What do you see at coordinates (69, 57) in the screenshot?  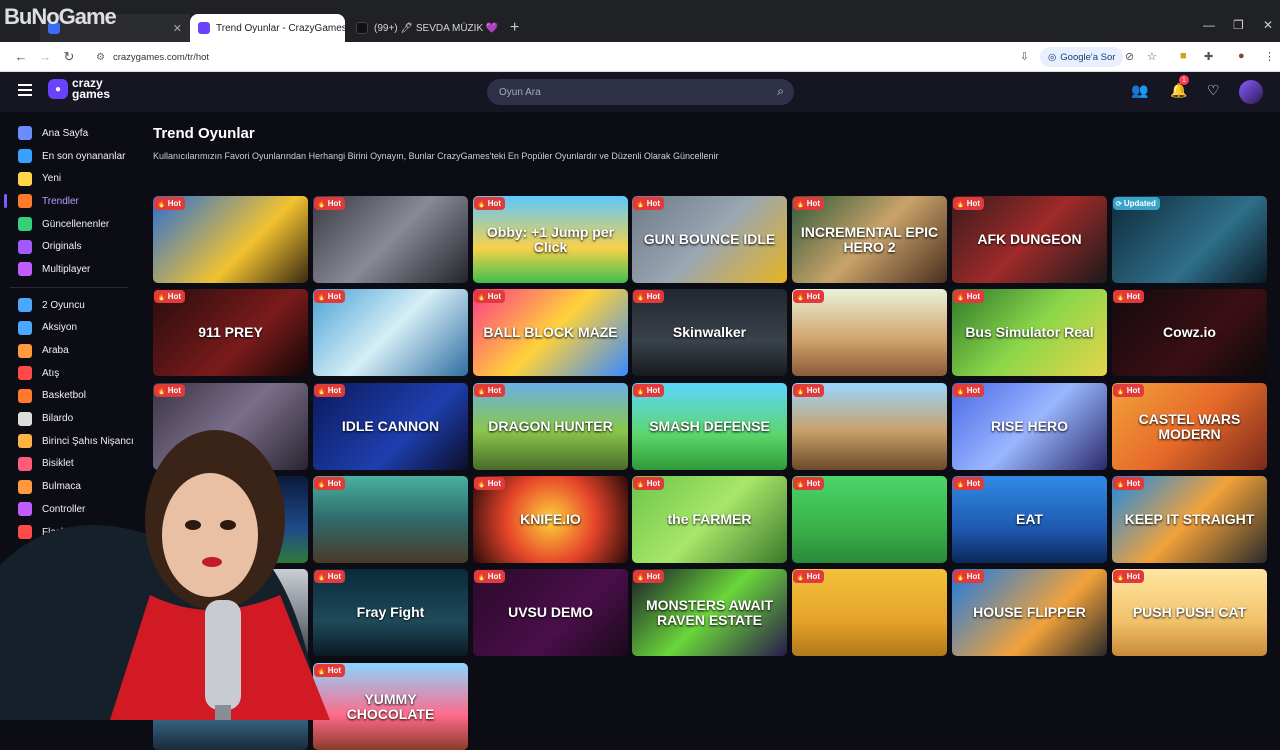 I see `reload-icon: ↻` at bounding box center [69, 57].